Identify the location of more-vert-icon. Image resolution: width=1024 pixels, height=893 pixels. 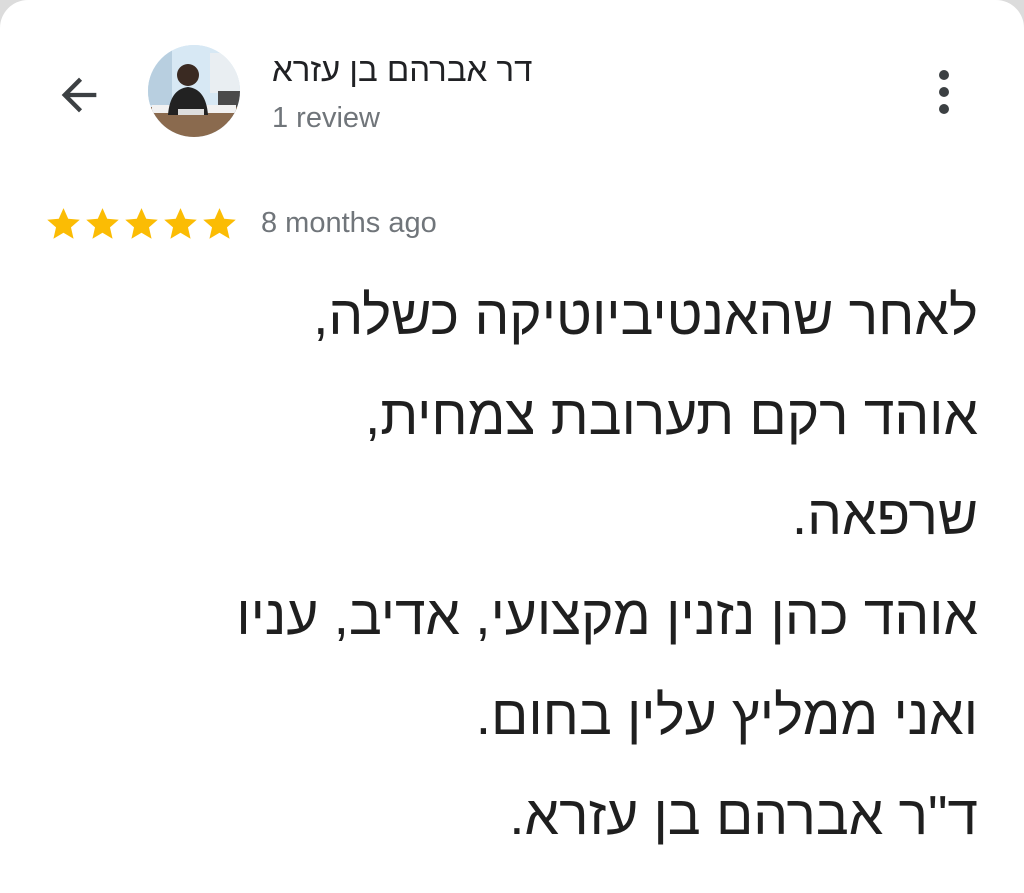
(944, 92).